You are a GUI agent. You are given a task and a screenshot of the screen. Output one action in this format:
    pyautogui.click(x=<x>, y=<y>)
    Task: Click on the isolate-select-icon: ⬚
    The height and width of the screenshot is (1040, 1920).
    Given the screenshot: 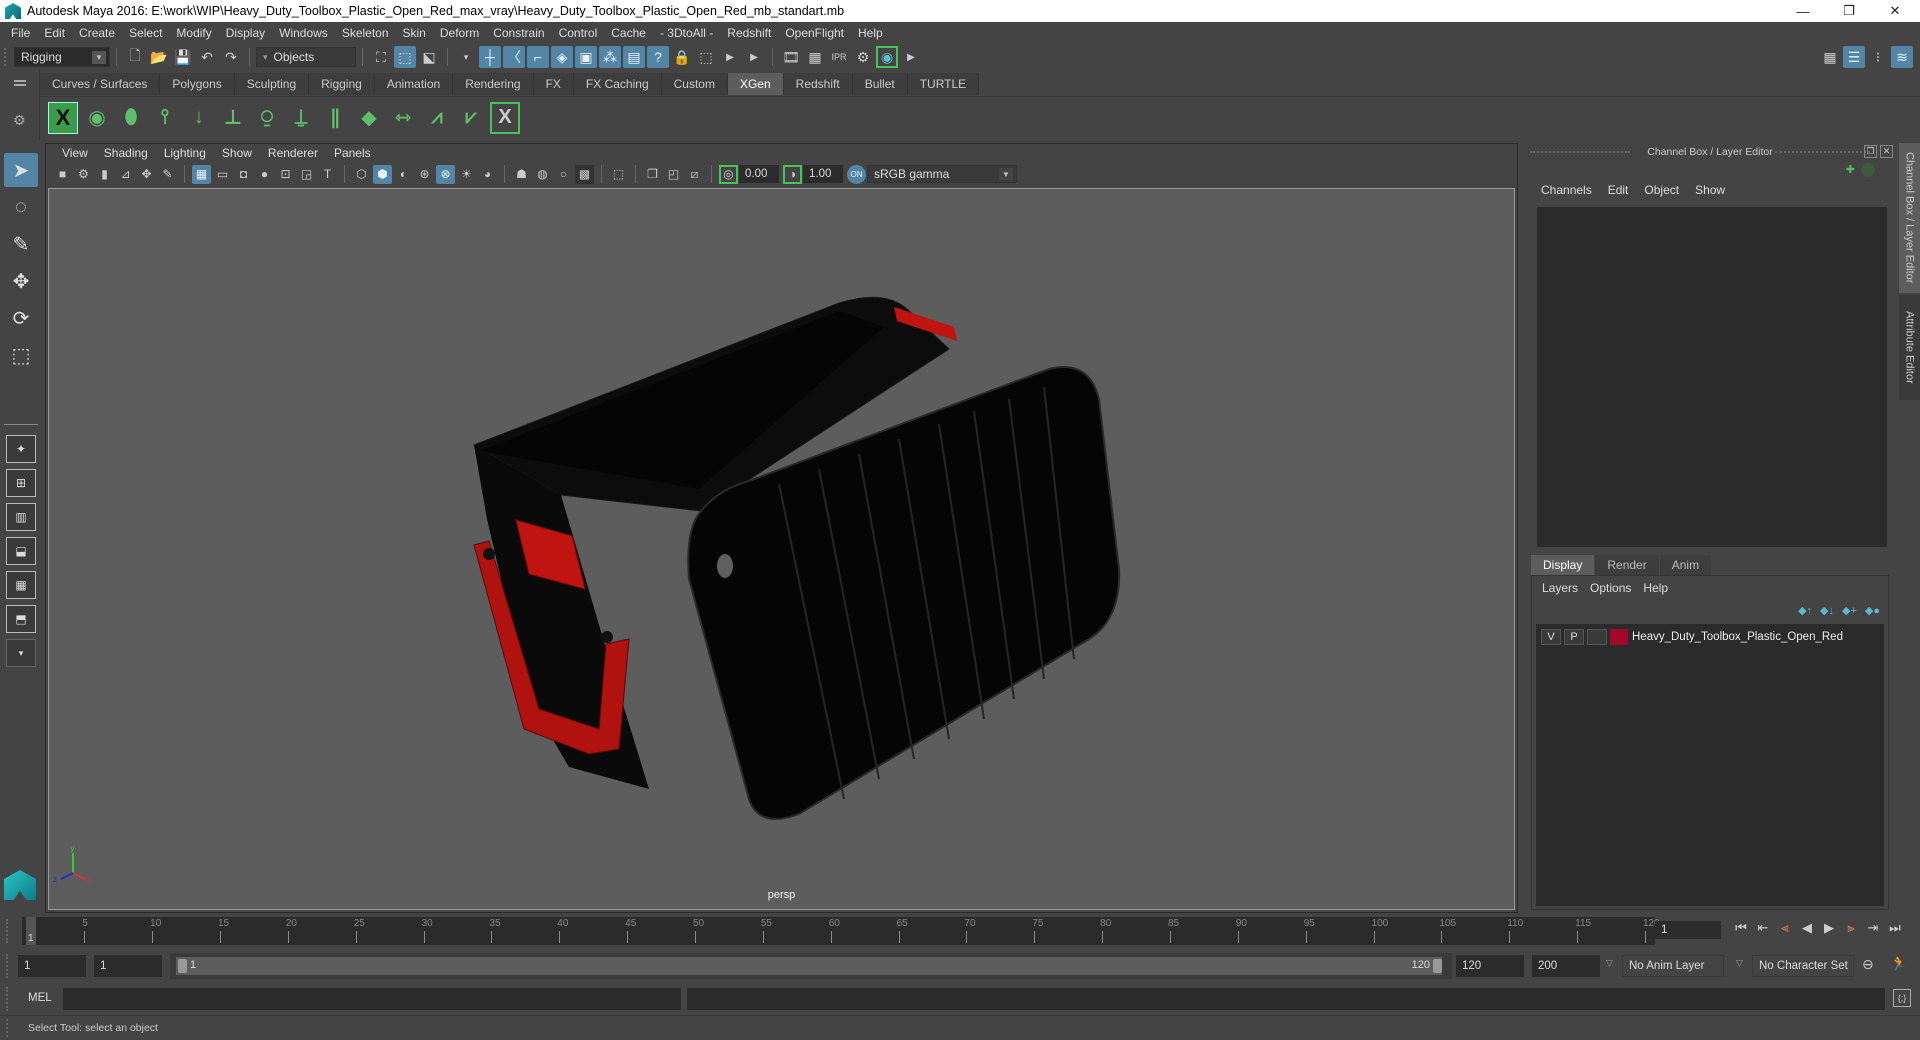 What is the action you would take?
    pyautogui.click(x=618, y=174)
    